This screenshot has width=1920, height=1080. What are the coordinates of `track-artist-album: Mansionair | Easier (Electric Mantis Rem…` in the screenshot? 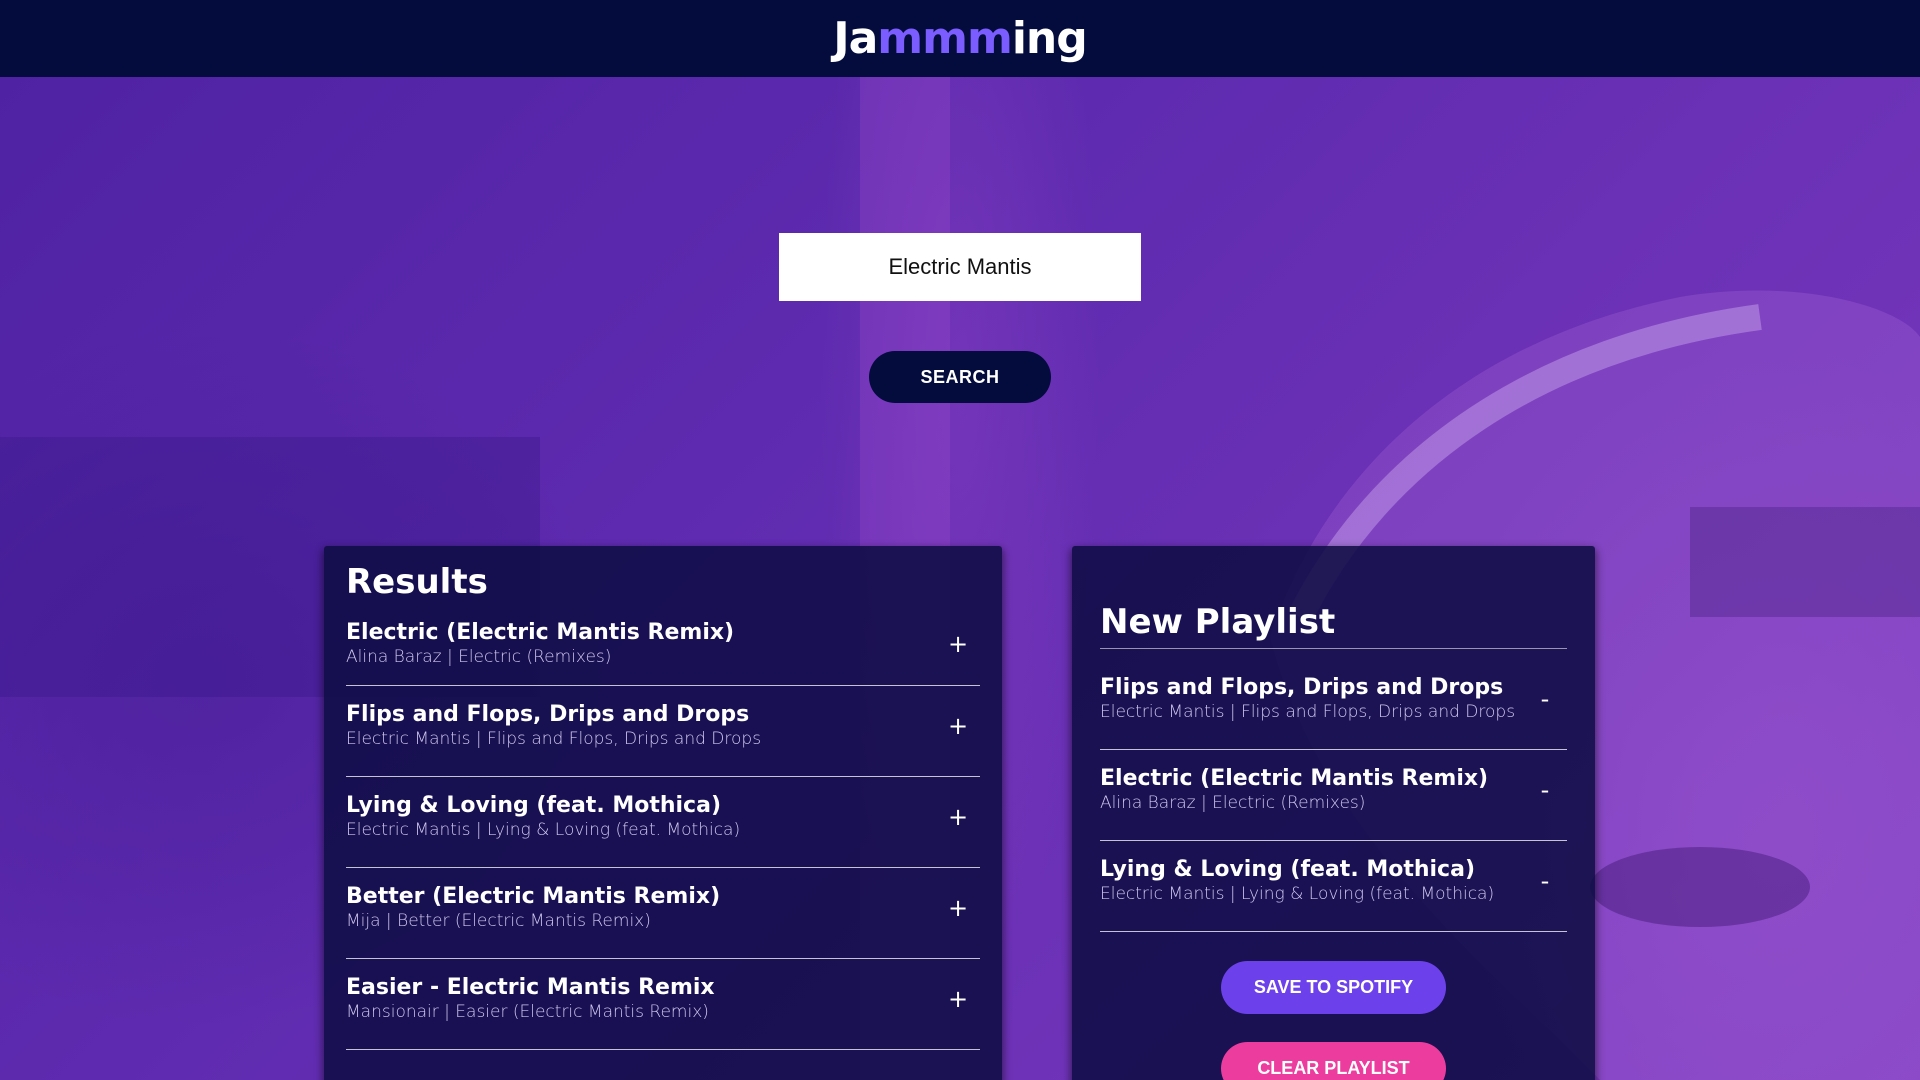 It's located at (527, 1012).